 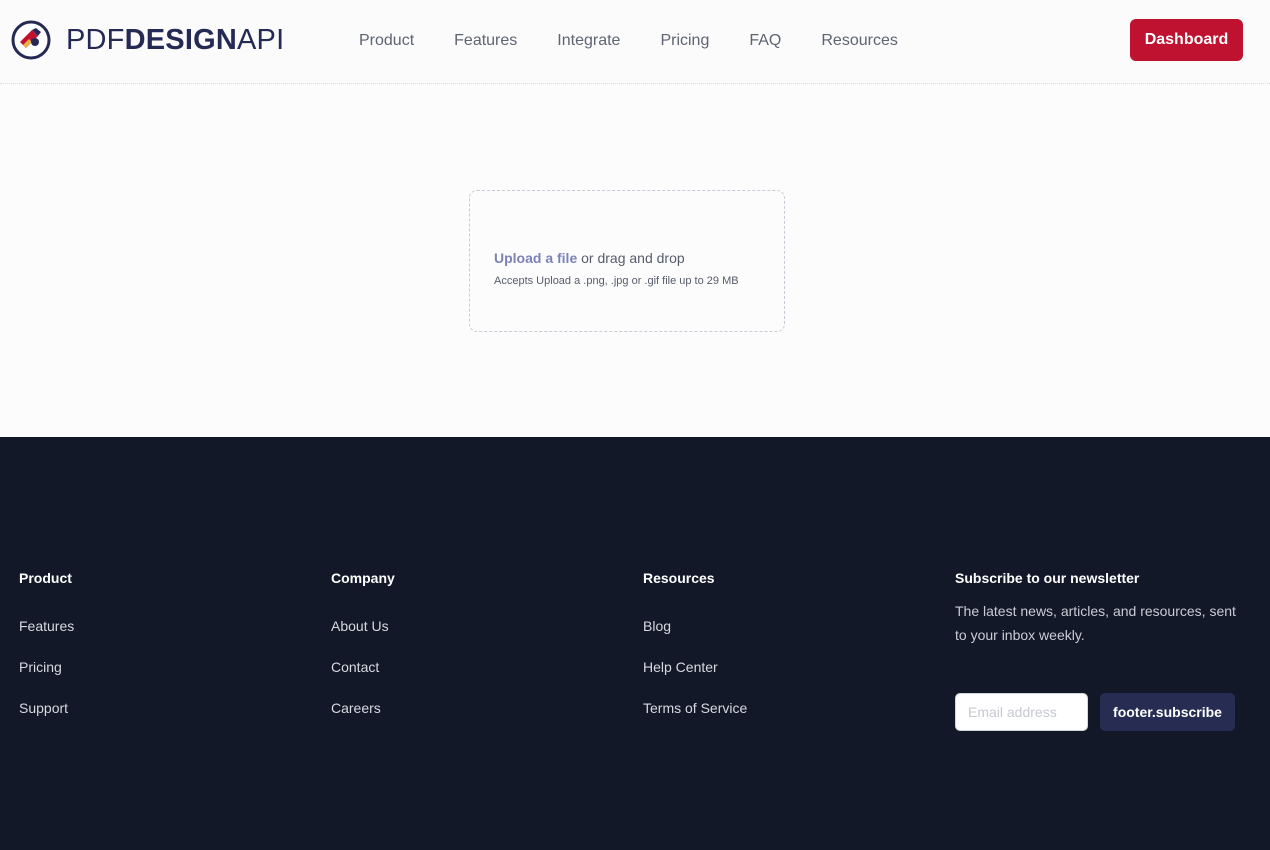 I want to click on nav-item-features: Features, so click(x=485, y=41).